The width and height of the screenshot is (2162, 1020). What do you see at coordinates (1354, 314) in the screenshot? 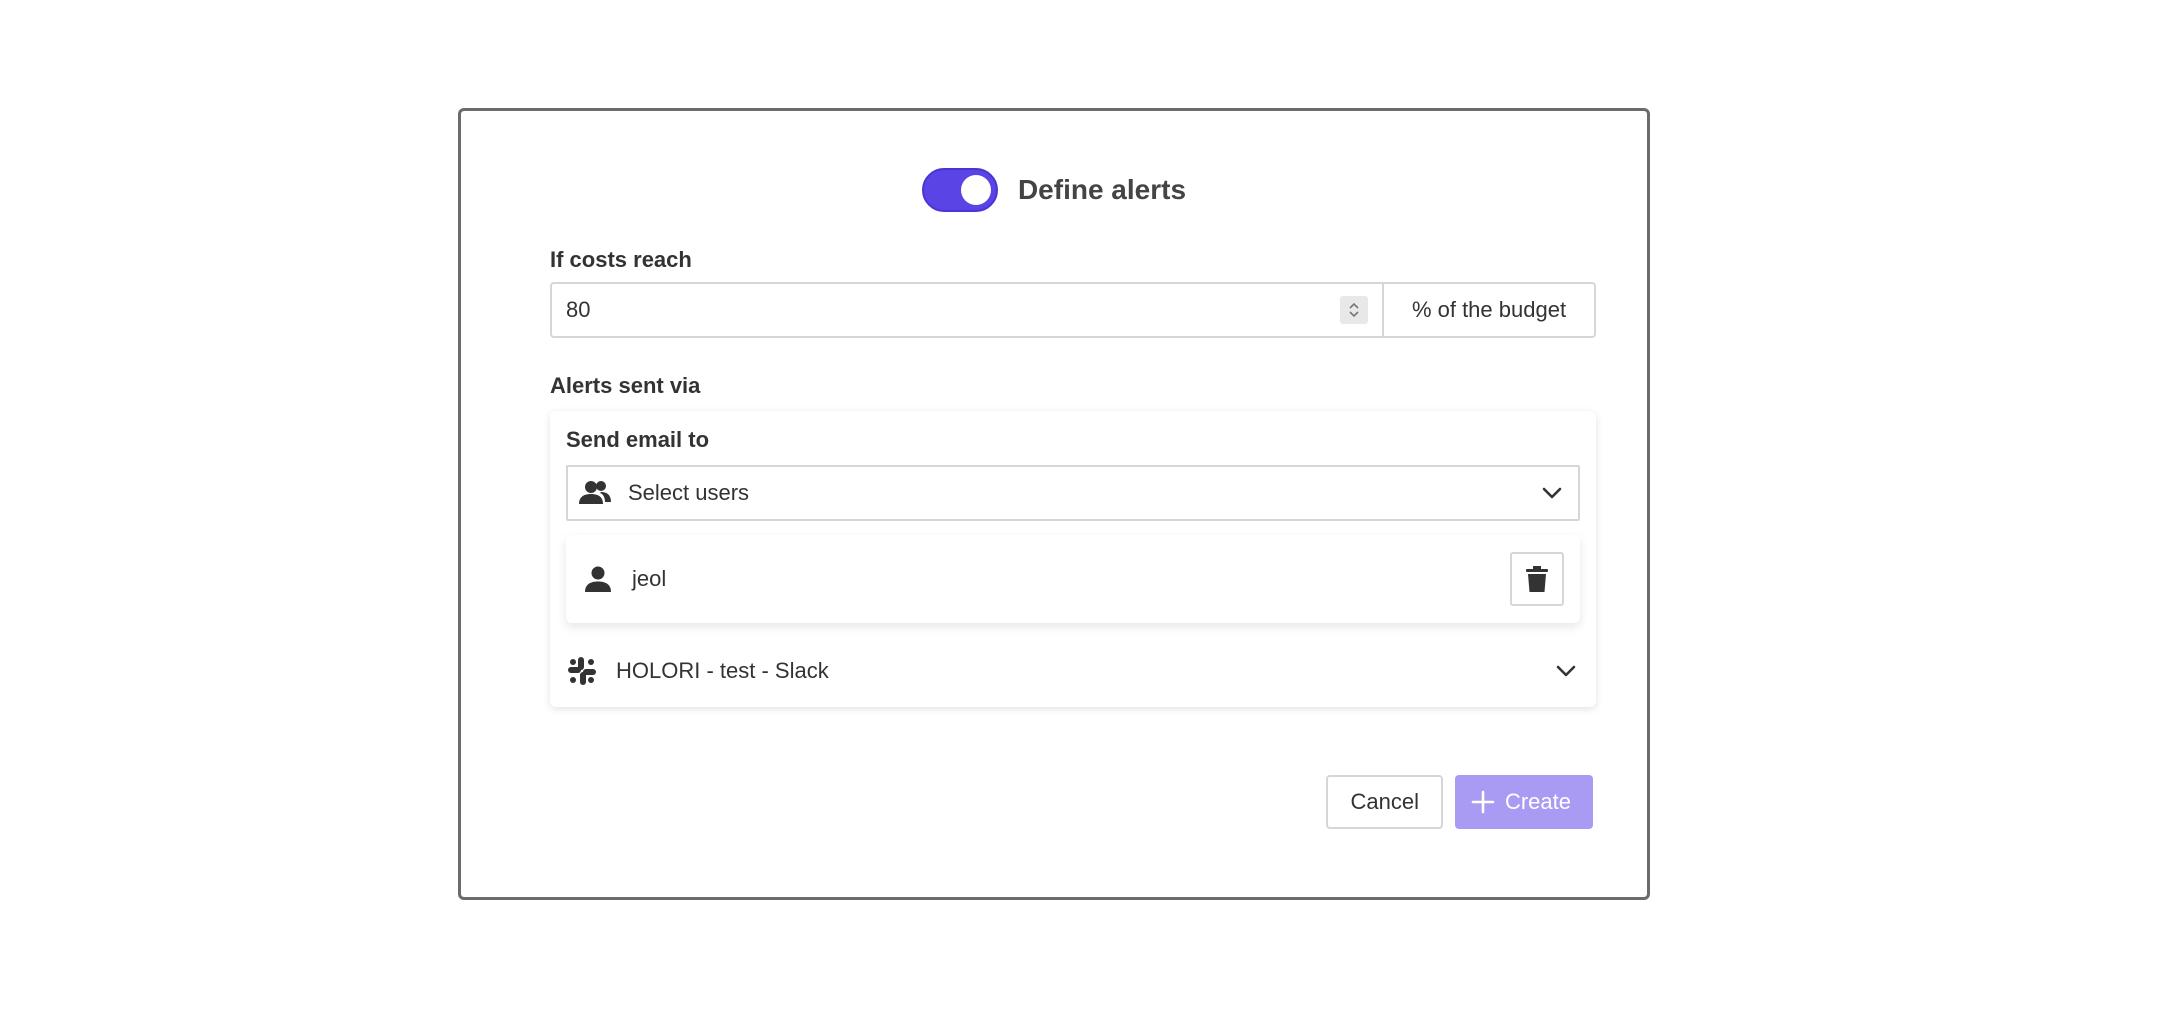
I see `stepper-down-icon` at bounding box center [1354, 314].